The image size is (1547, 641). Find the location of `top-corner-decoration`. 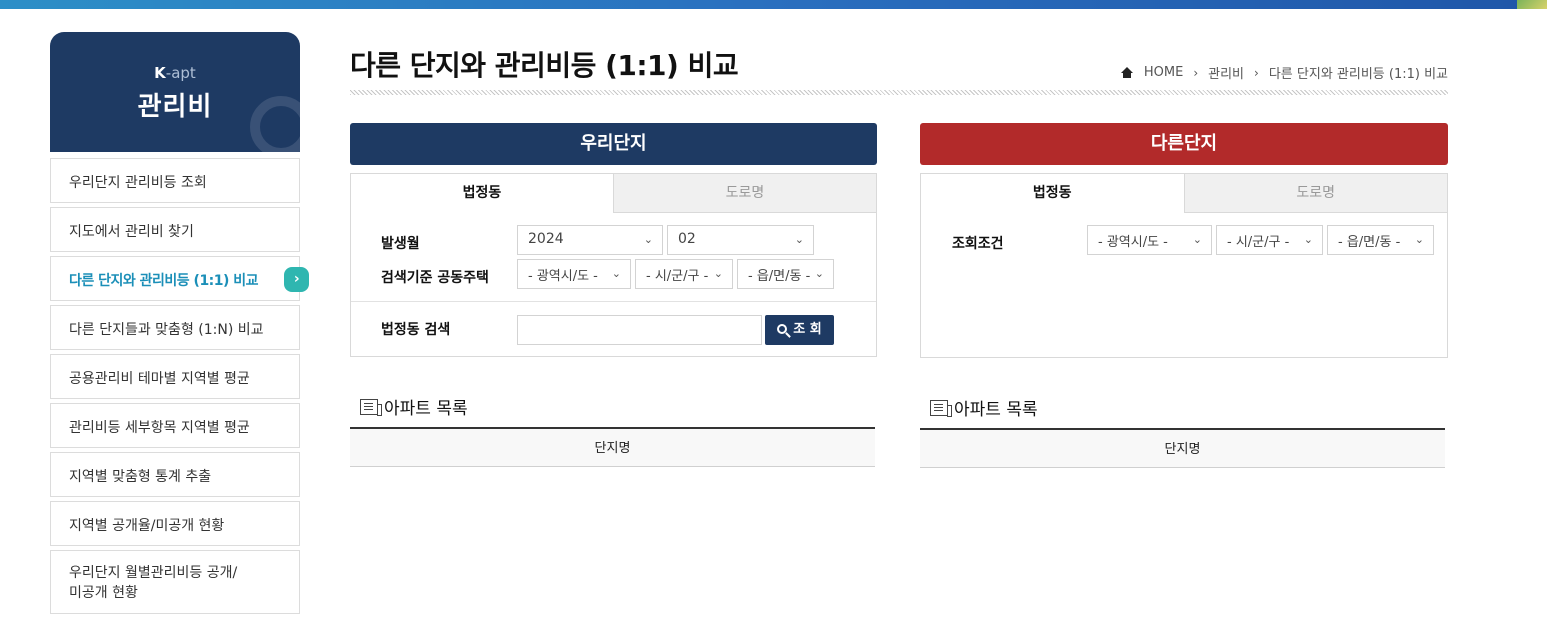

top-corner-decoration is located at coordinates (1532, 4).